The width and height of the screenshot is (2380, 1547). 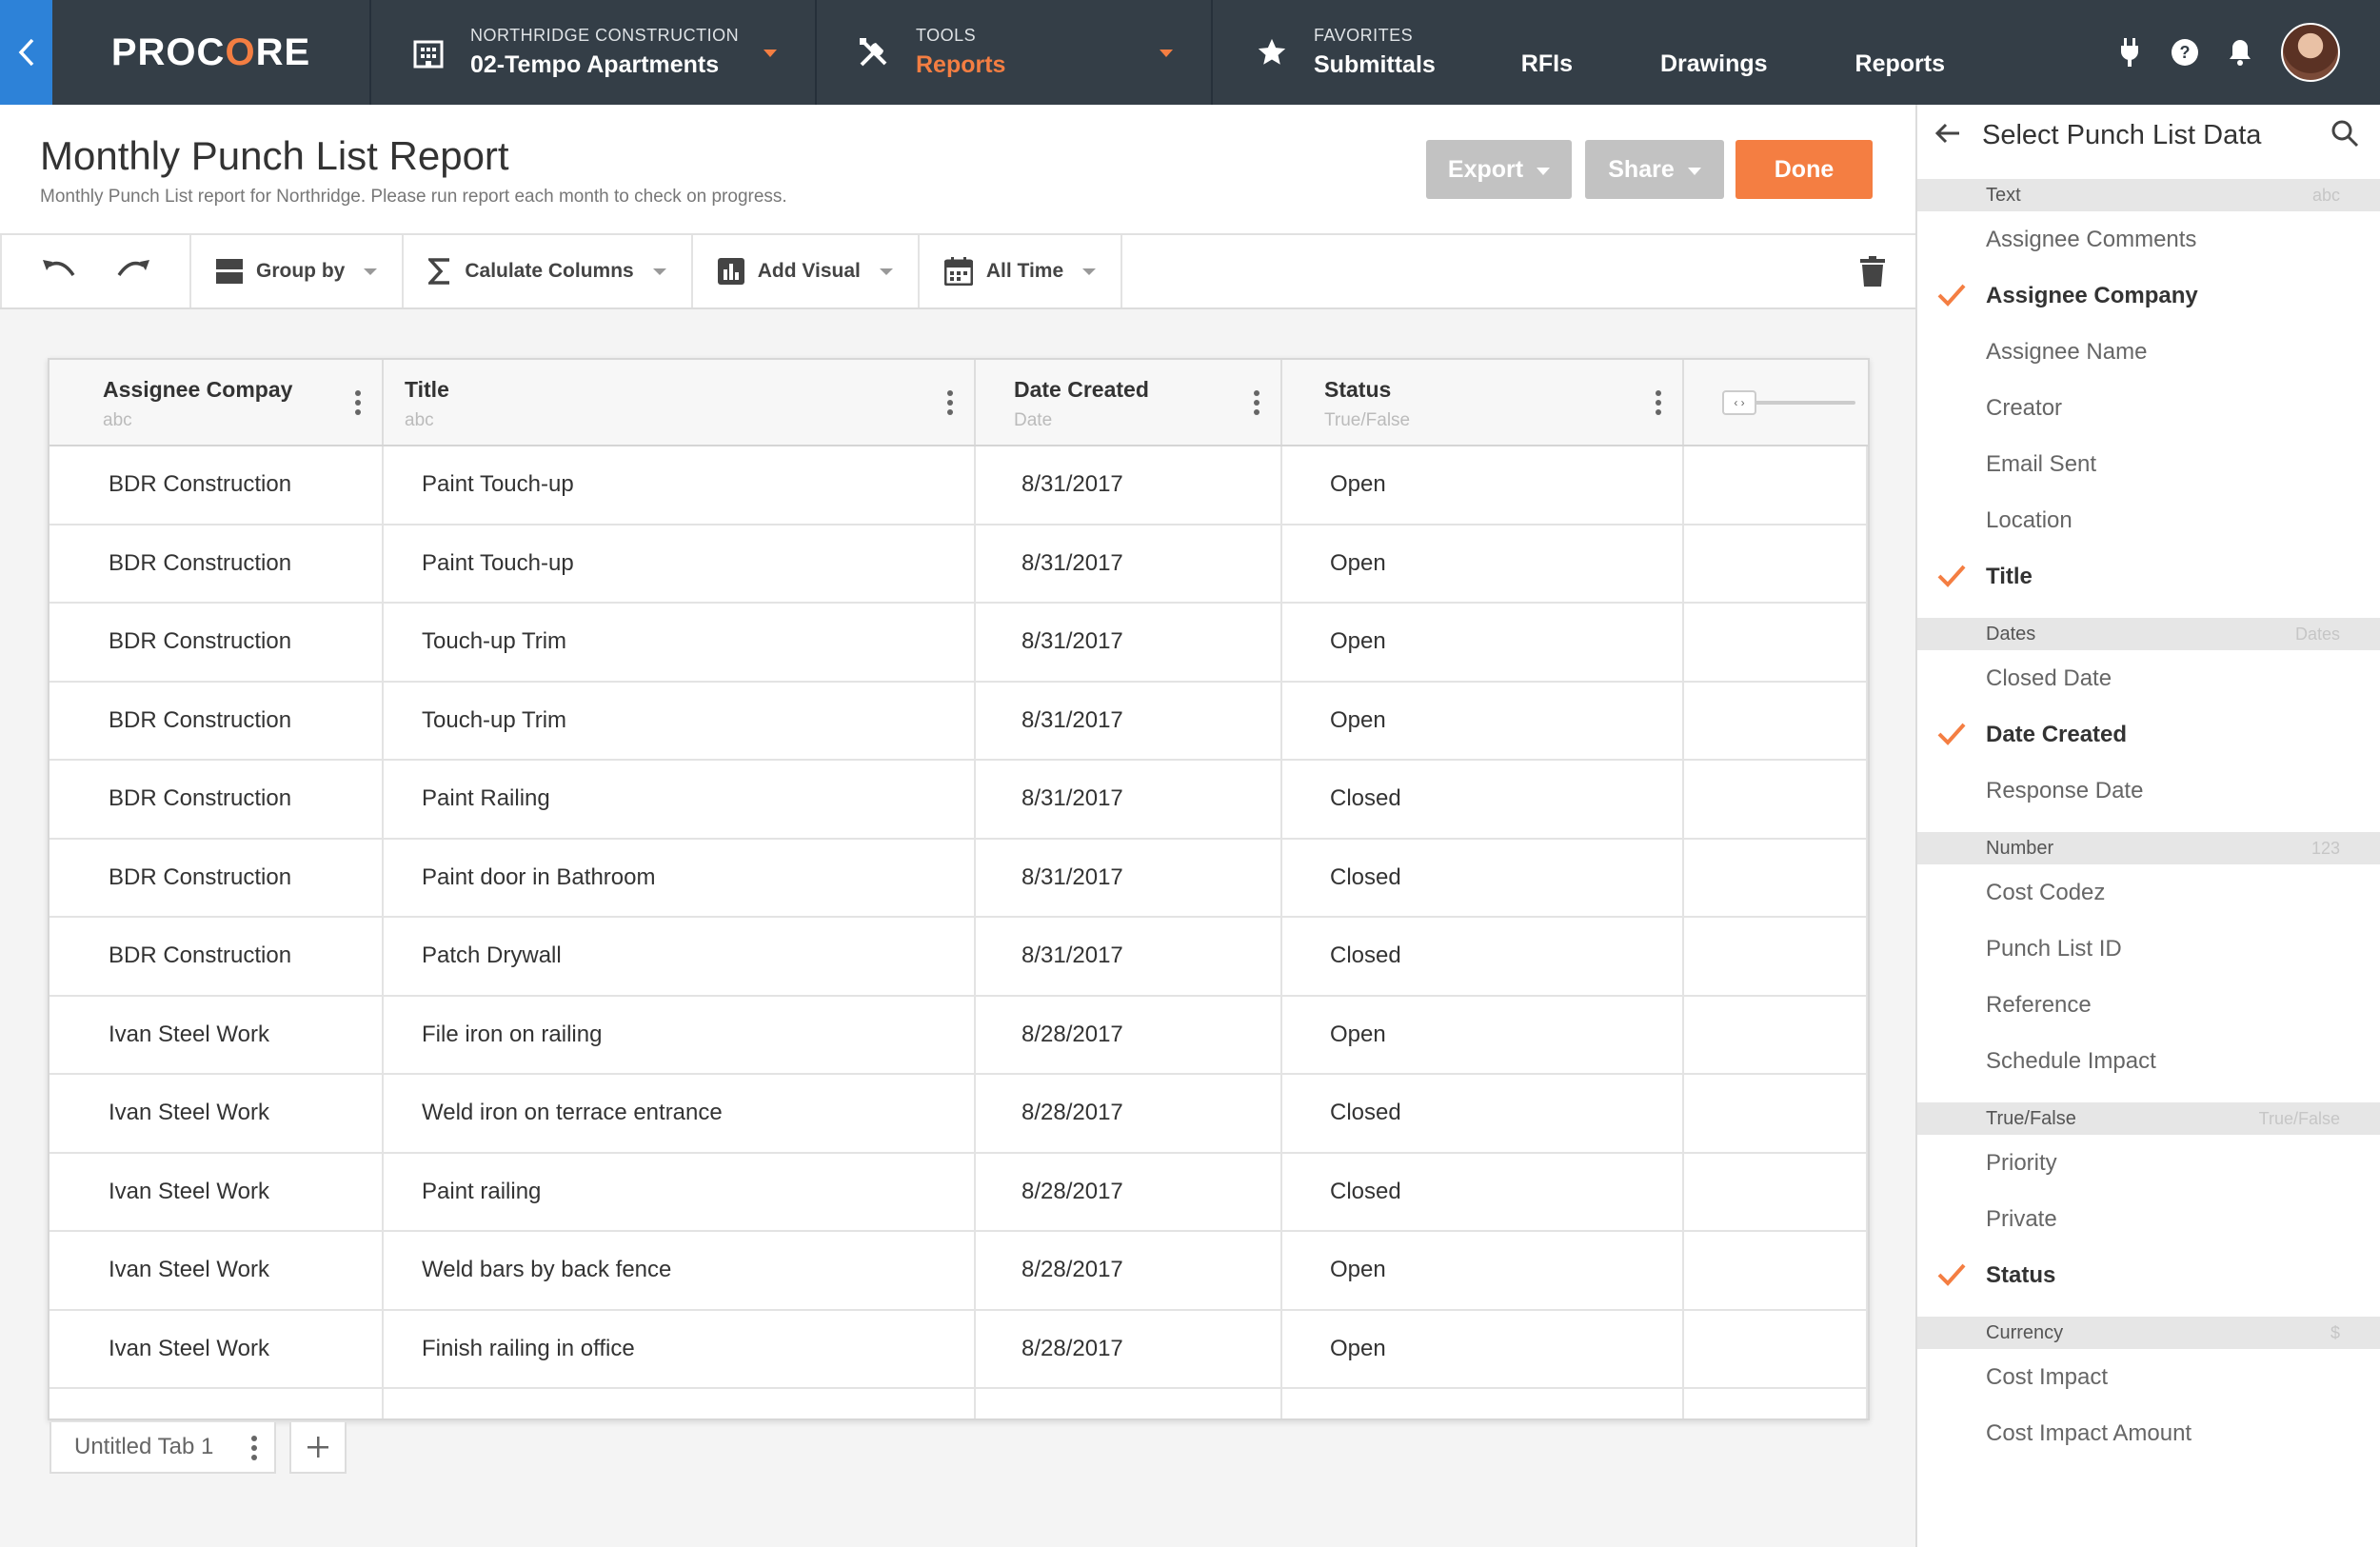 I want to click on help-icon: ?, so click(x=2185, y=52).